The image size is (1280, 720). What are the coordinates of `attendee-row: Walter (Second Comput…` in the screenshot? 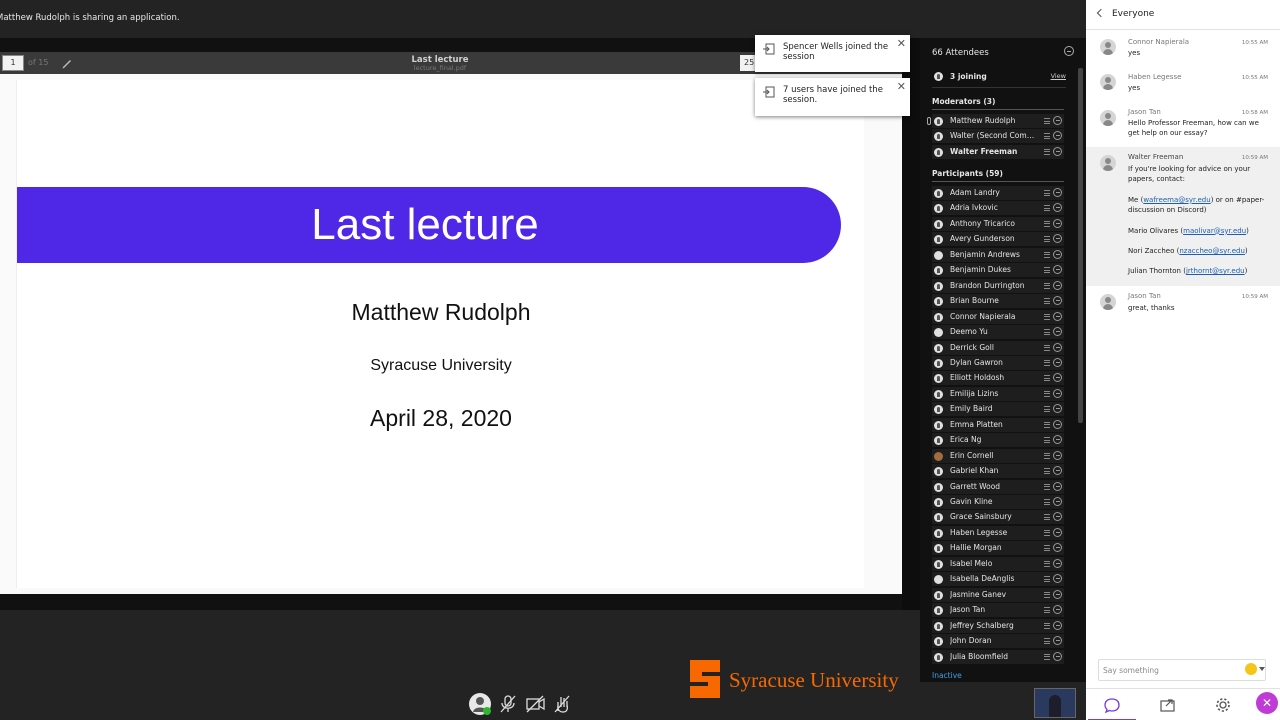 It's located at (998, 136).